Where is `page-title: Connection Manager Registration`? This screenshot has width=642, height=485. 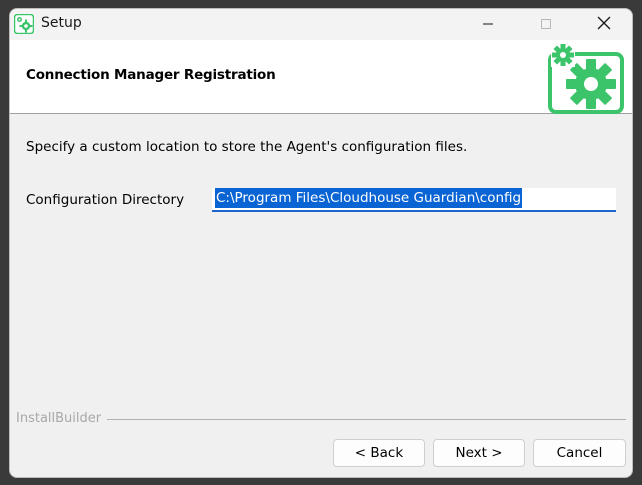 page-title: Connection Manager Registration is located at coordinates (151, 75).